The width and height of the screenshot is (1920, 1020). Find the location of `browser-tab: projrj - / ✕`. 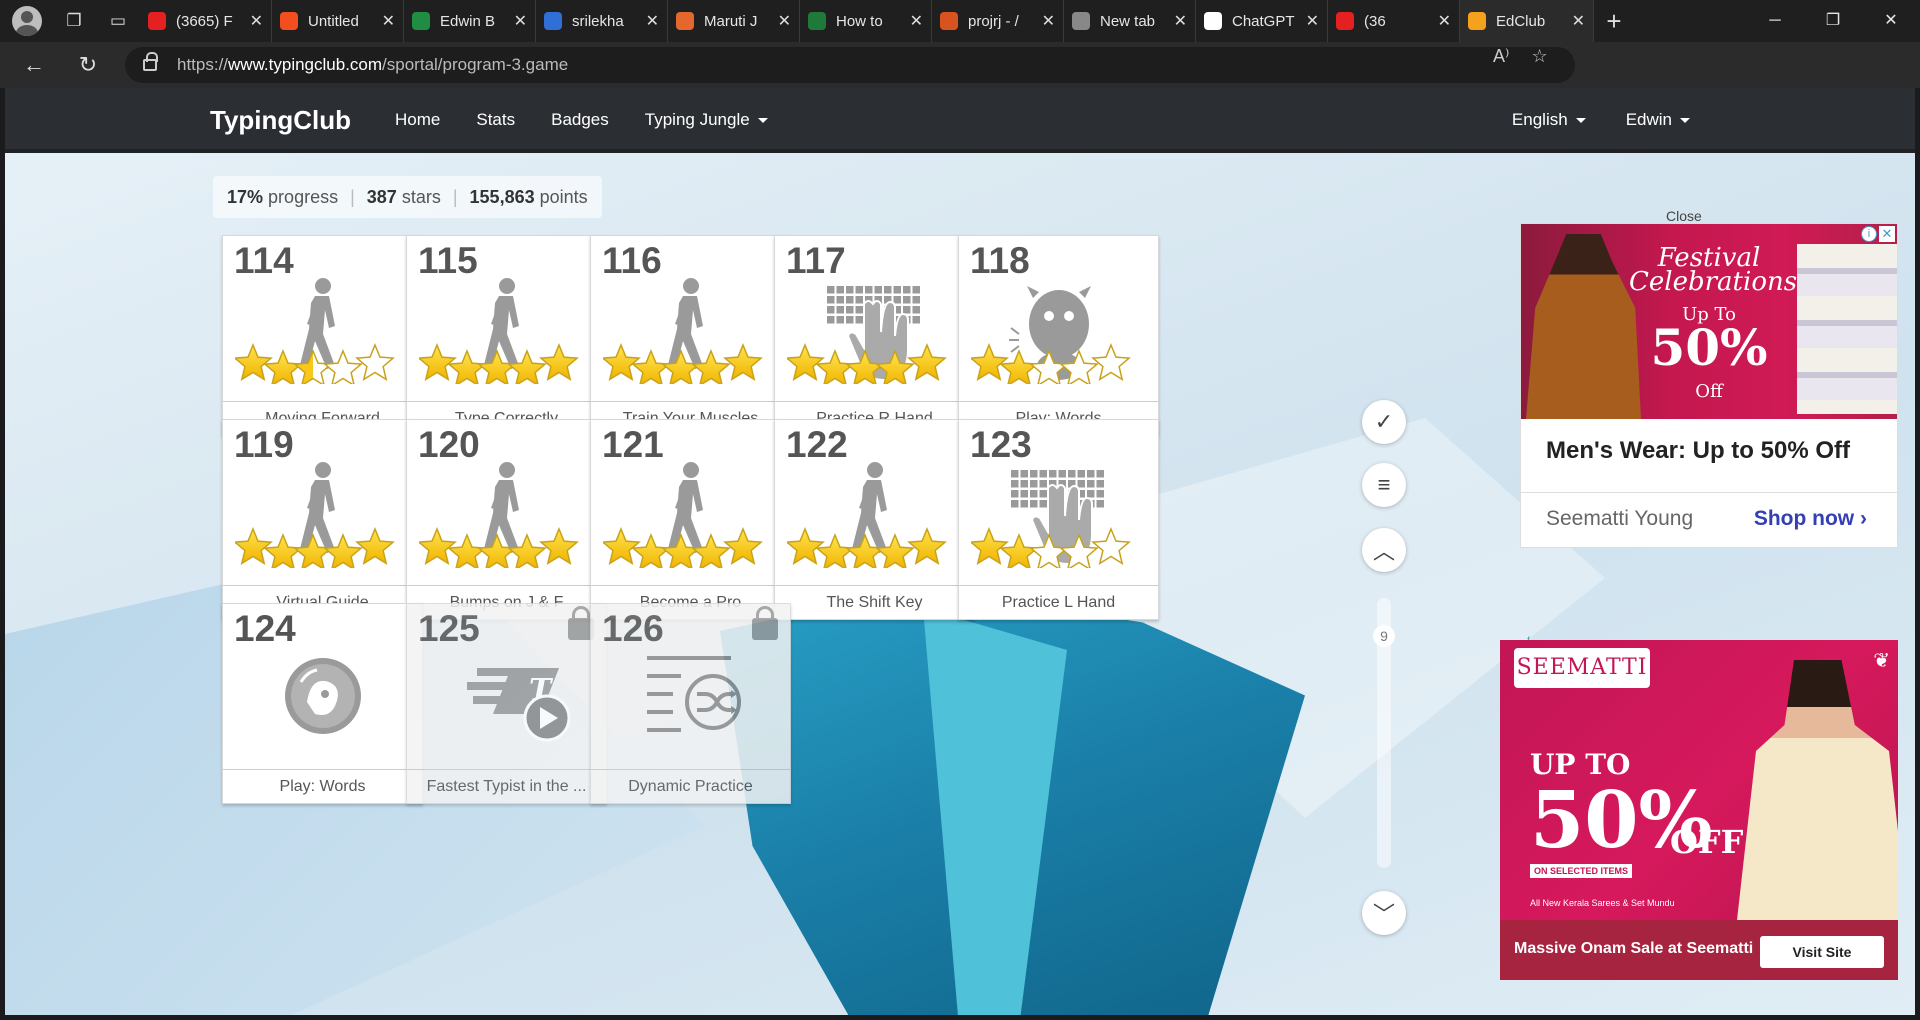

browser-tab: projrj - / ✕ is located at coordinates (998, 21).